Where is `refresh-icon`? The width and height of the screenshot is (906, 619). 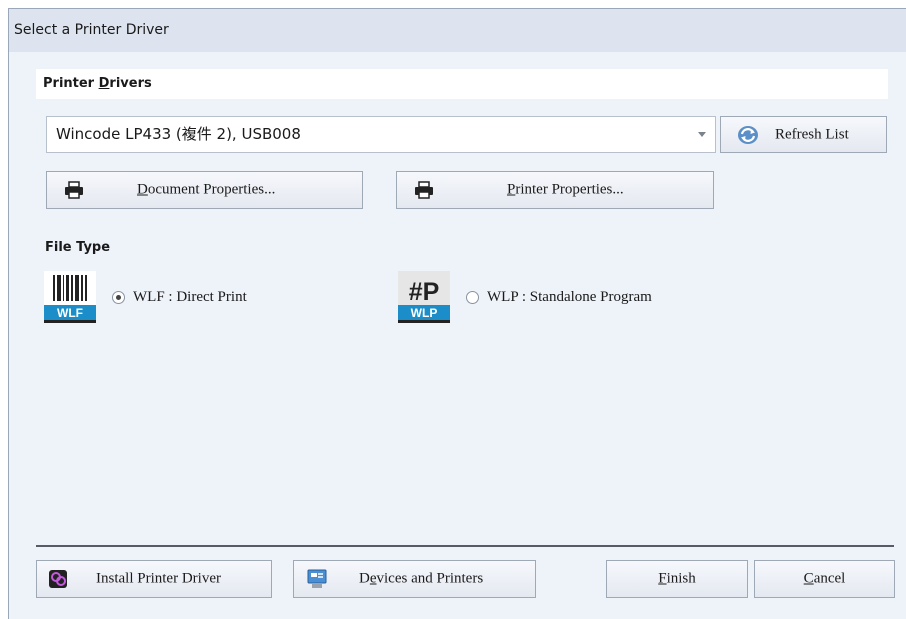
refresh-icon is located at coordinates (748, 135).